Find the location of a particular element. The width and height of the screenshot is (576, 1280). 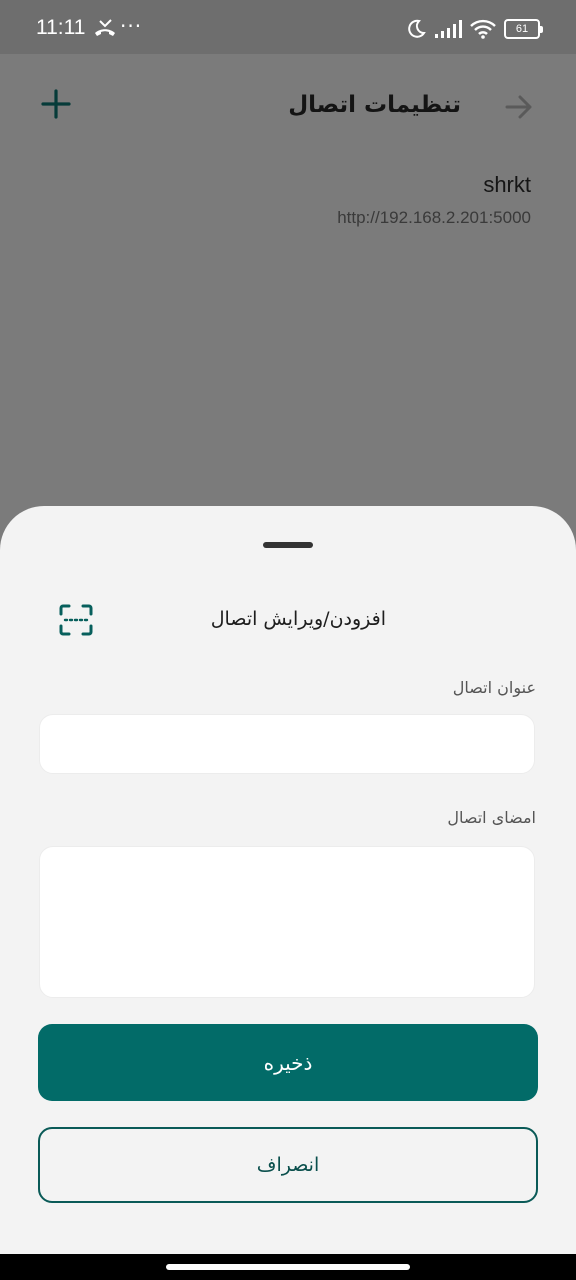

status-right-group: 61 is located at coordinates (474, 29).